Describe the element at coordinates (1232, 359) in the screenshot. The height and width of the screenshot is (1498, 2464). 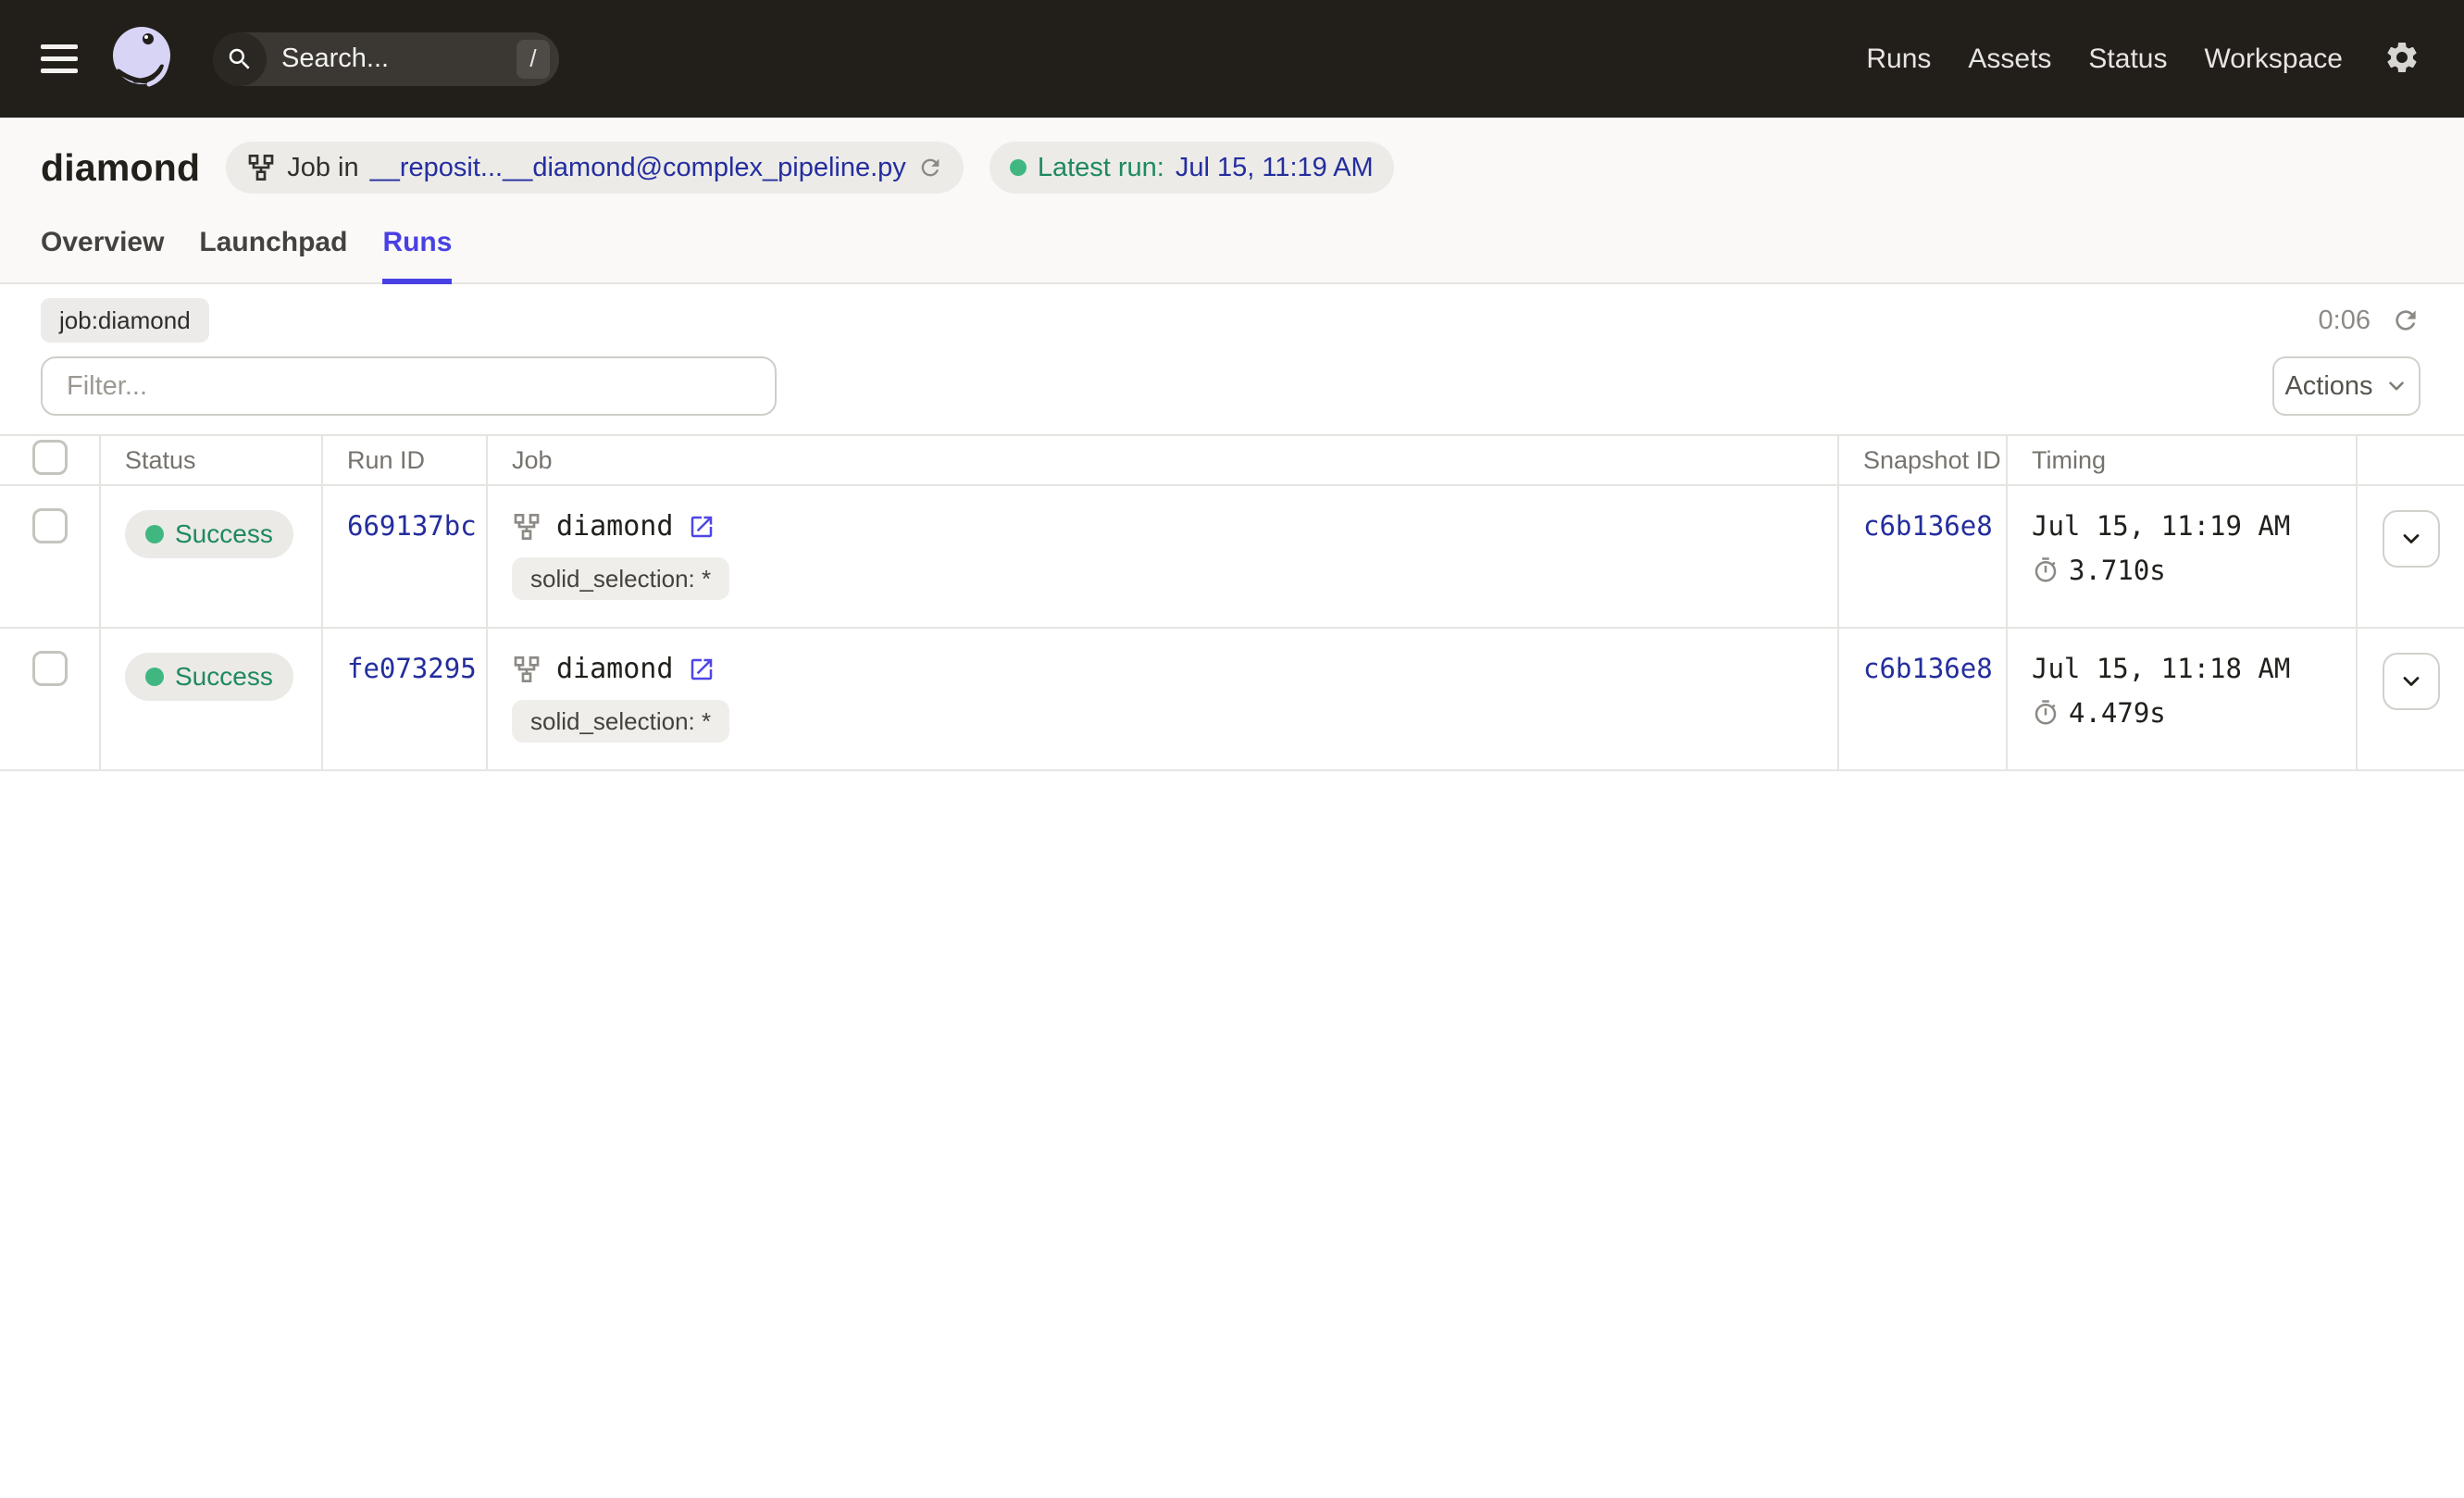
I see `runs-toolbar: job:diamond 0:06 Actions` at that location.